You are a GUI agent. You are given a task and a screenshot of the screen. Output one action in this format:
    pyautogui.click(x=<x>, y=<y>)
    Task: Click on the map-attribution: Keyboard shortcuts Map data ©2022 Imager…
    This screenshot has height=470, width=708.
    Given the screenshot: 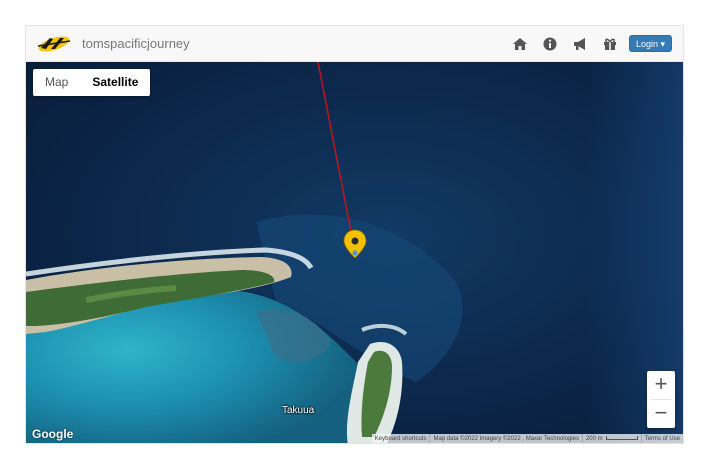 What is the action you would take?
    pyautogui.click(x=527, y=438)
    